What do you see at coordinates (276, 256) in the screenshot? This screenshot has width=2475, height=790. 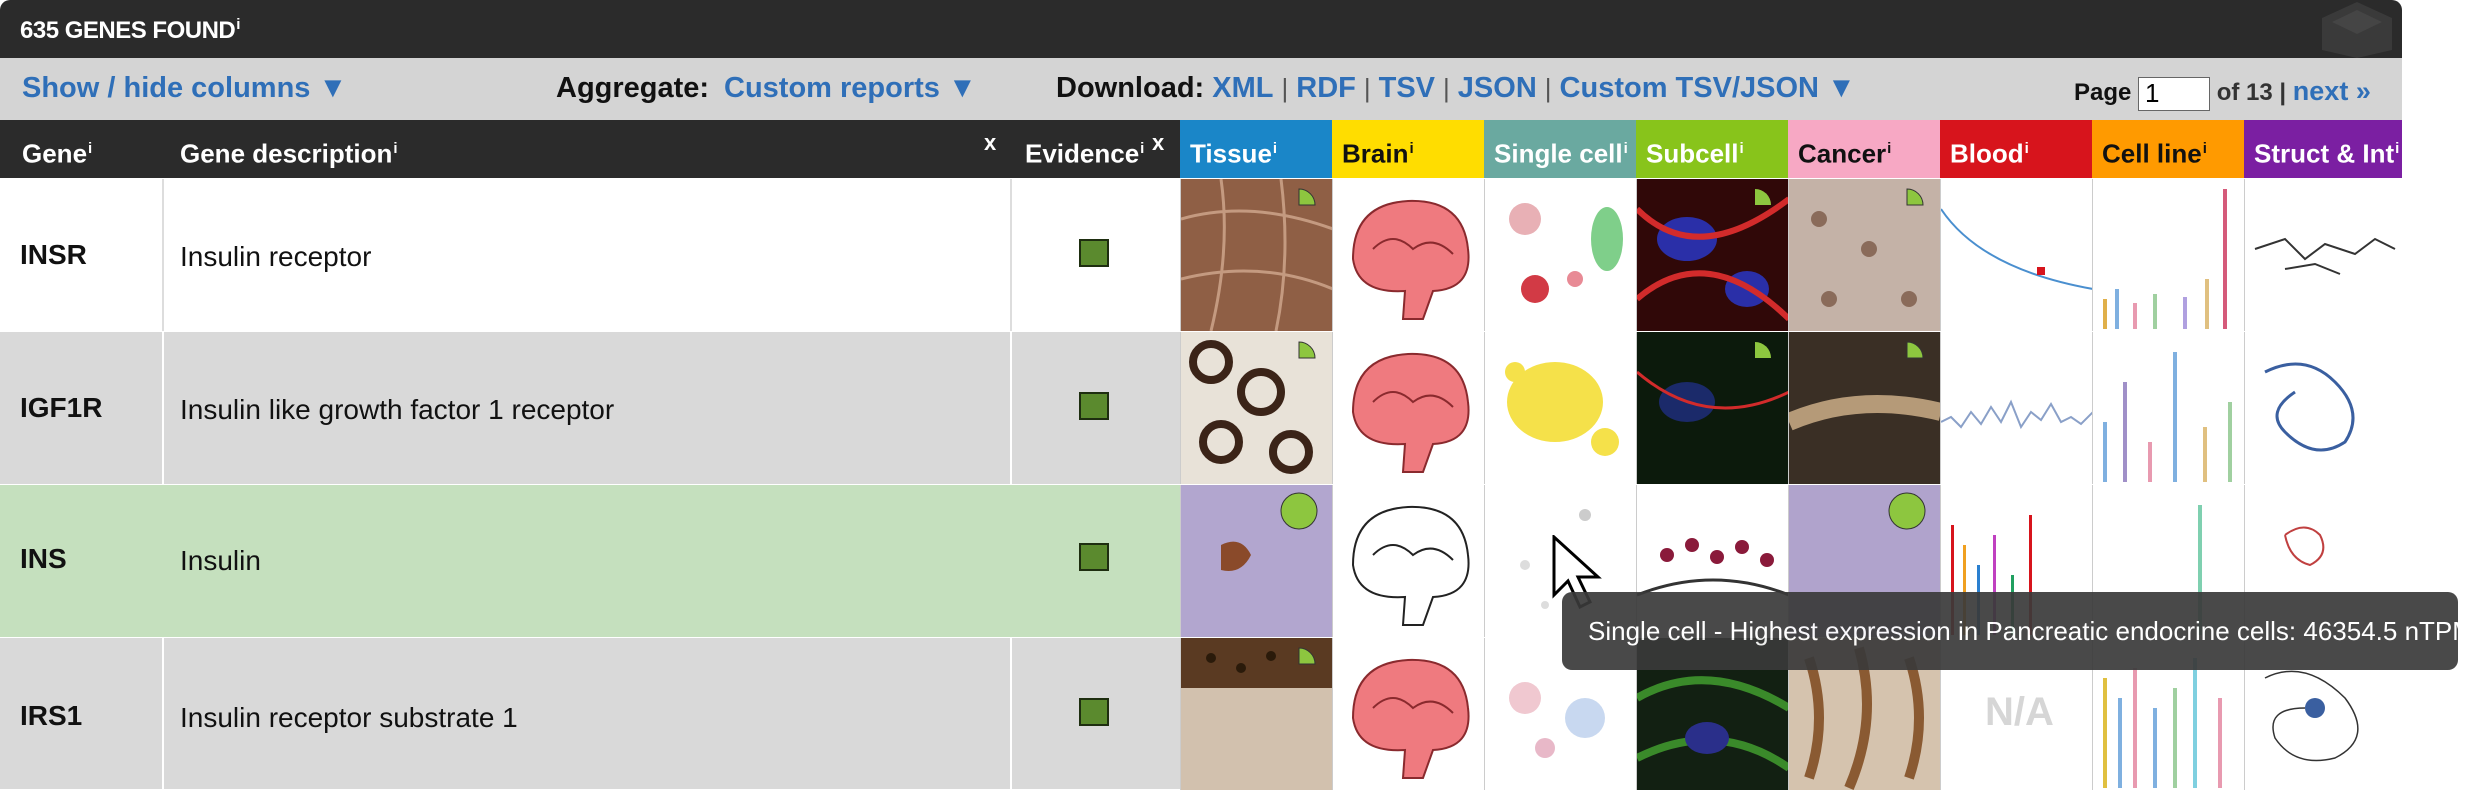 I see `gene-description: Insulin receptor` at bounding box center [276, 256].